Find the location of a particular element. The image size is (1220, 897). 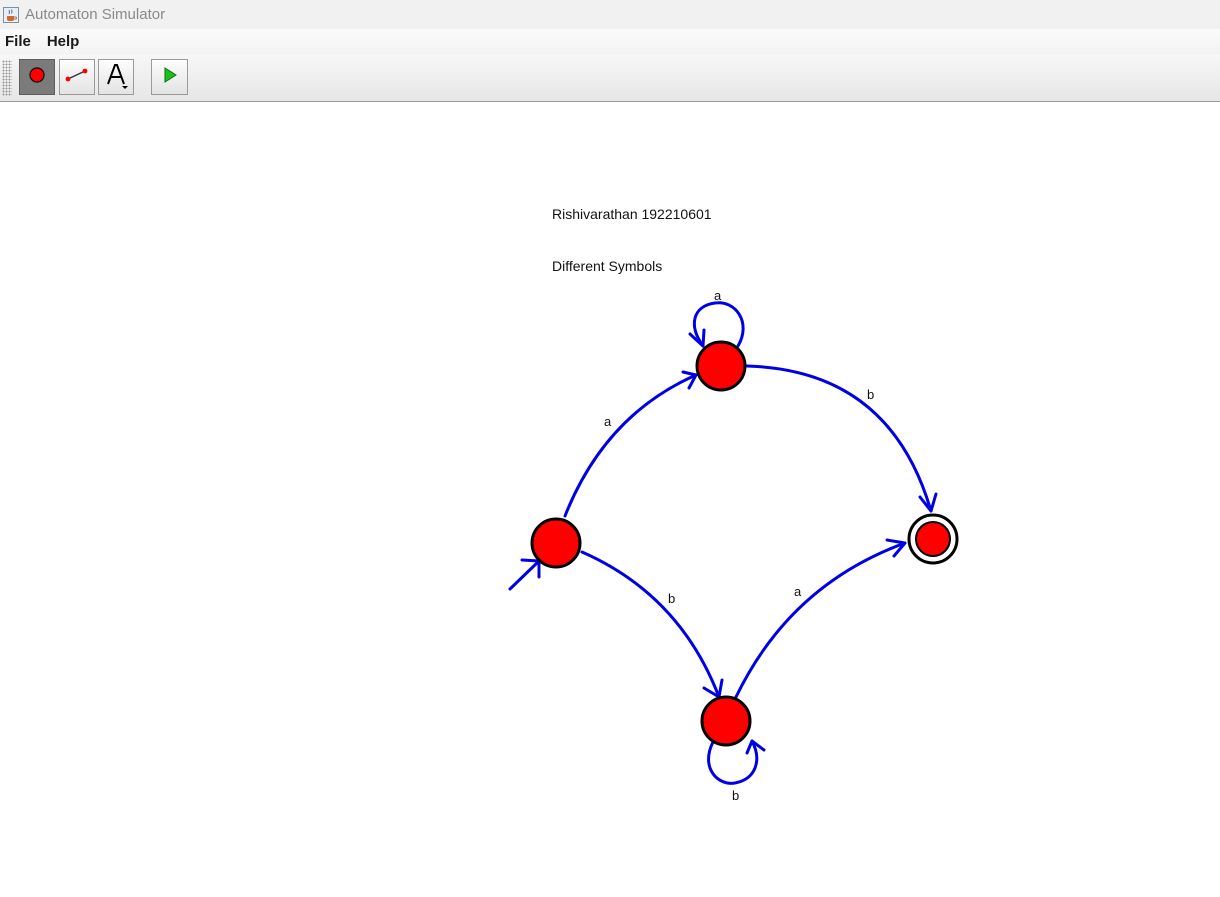

edge-label-q0-q1: a is located at coordinates (608, 421).